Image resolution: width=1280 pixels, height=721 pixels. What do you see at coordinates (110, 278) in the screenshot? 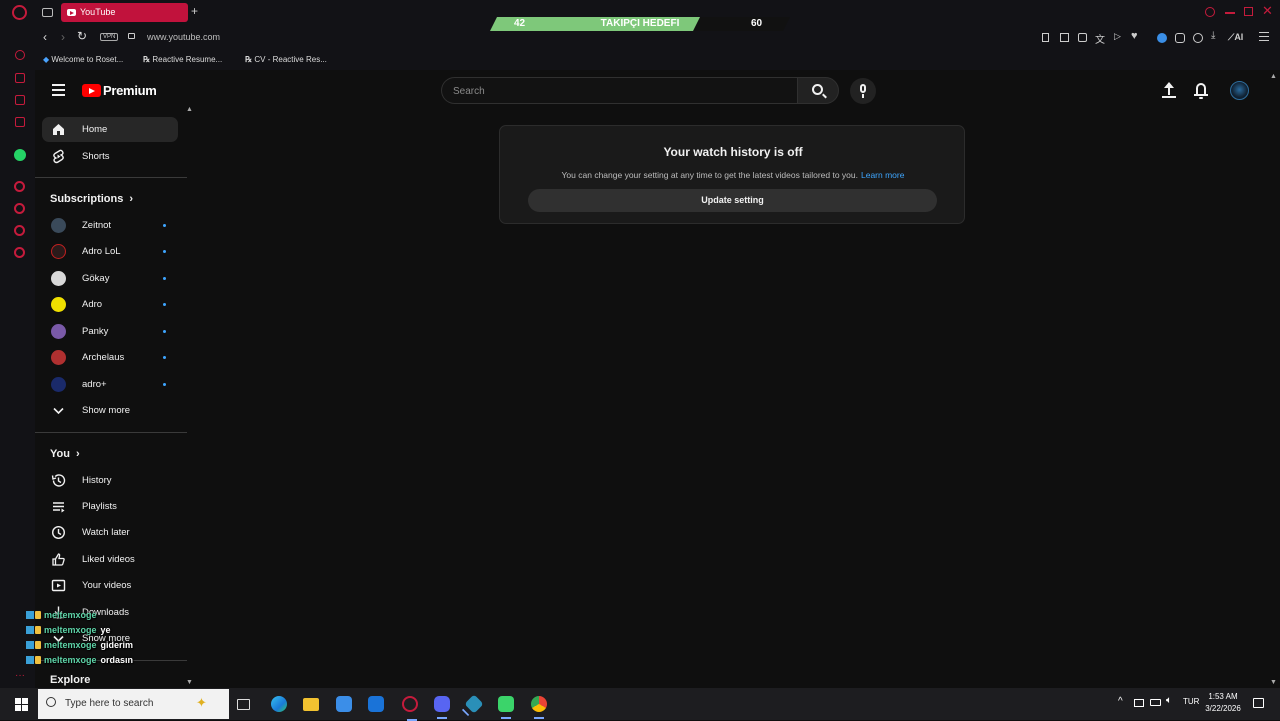
I see `subscription-item: Gökay` at bounding box center [110, 278].